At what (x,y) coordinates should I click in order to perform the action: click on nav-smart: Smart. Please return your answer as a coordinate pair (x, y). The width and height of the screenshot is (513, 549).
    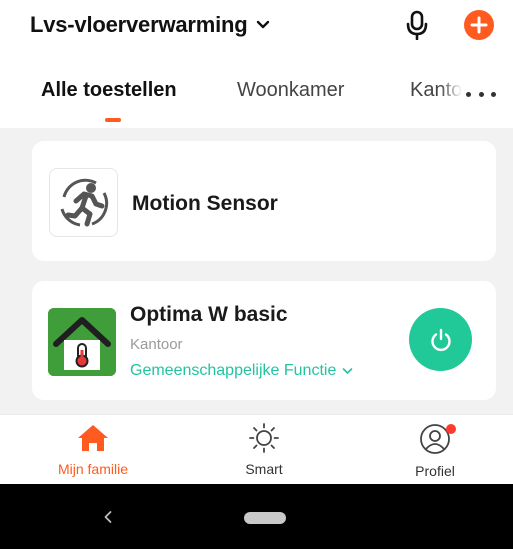
    Looking at the image, I should click on (264, 453).